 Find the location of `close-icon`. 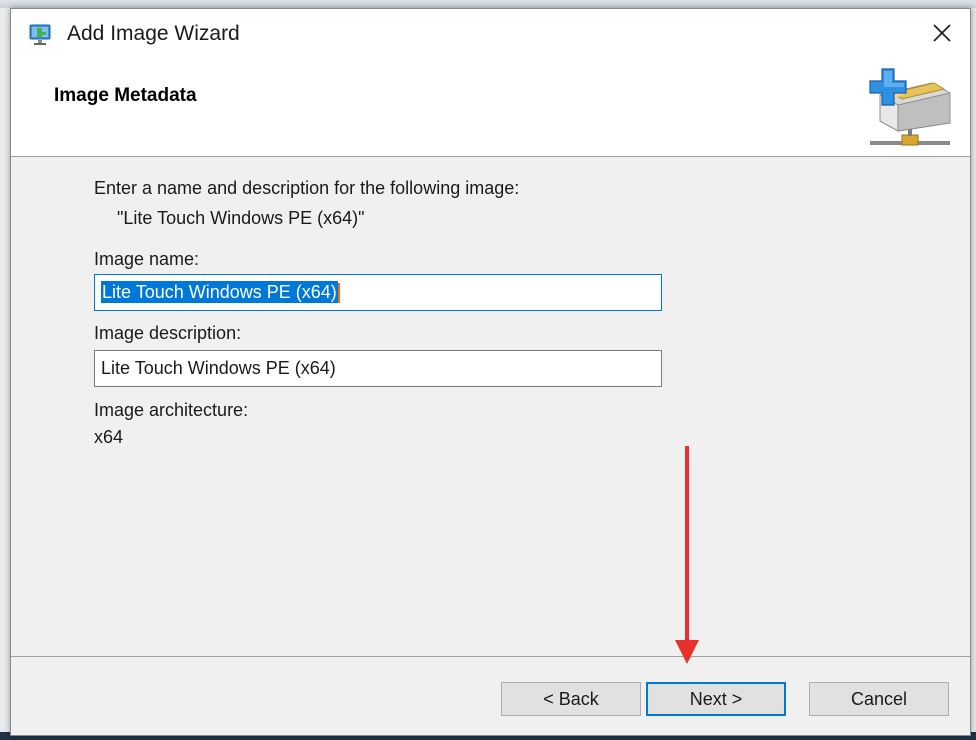

close-icon is located at coordinates (942, 33).